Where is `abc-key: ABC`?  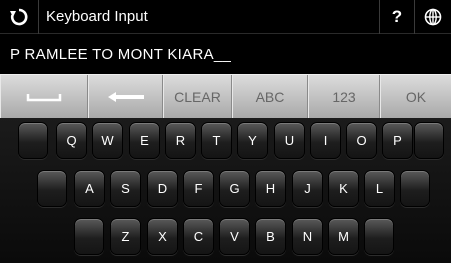 abc-key: ABC is located at coordinates (270, 97).